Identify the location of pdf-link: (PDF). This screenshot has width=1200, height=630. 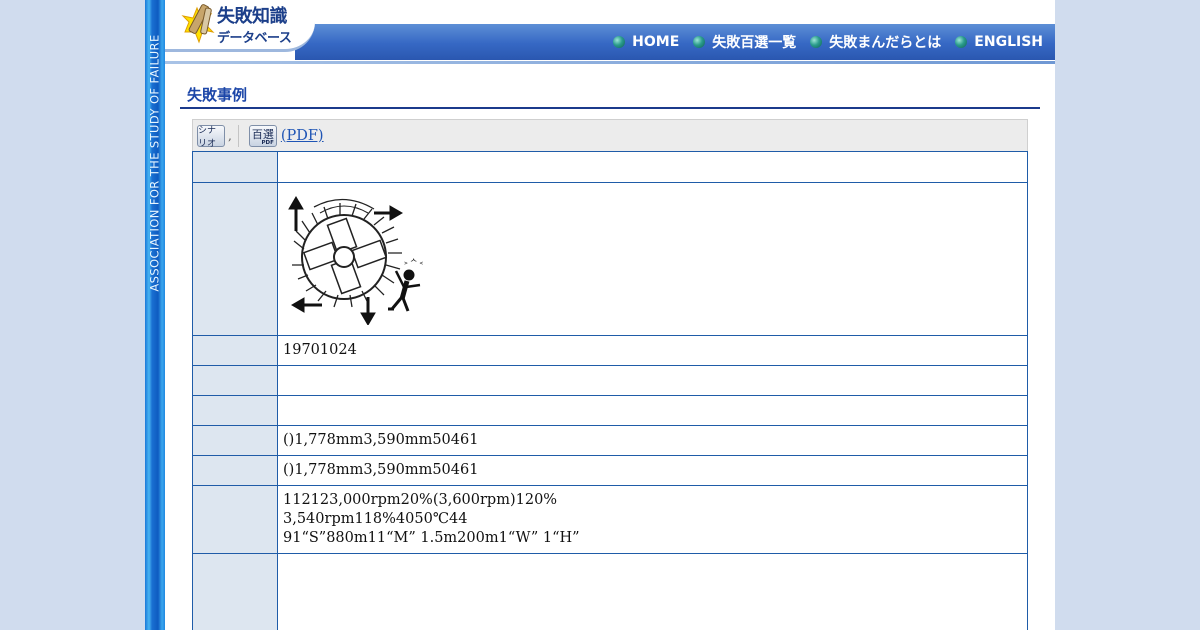
(302, 136).